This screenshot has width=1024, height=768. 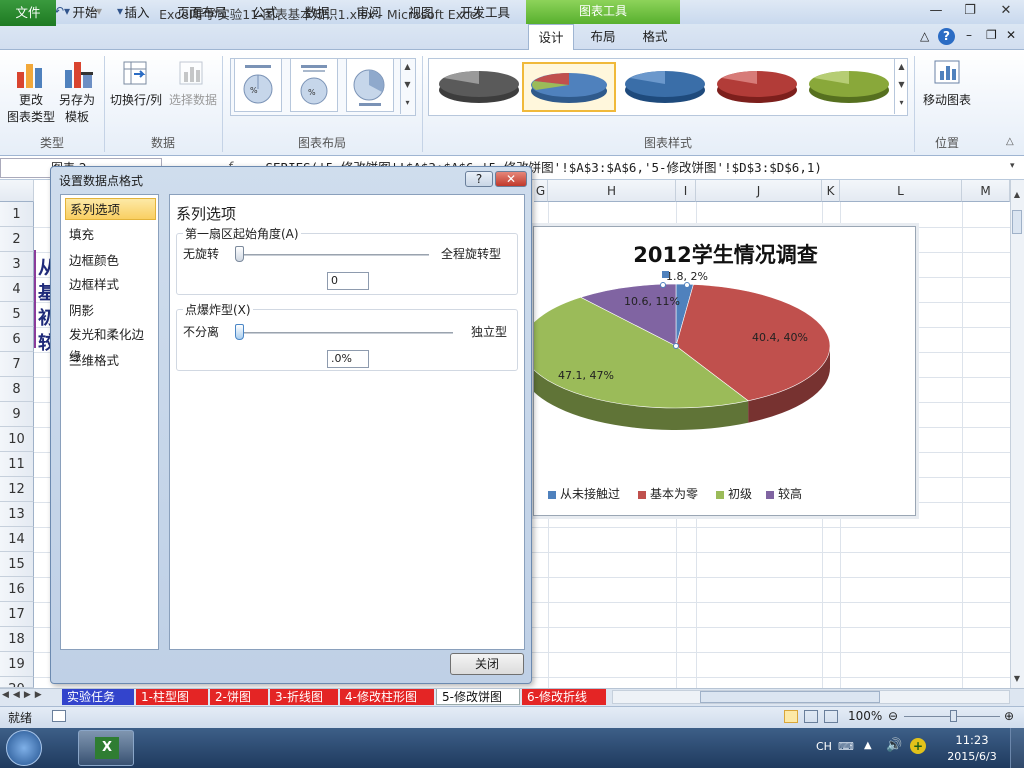 I want to click on tab-review: 审阅, so click(x=369, y=13).